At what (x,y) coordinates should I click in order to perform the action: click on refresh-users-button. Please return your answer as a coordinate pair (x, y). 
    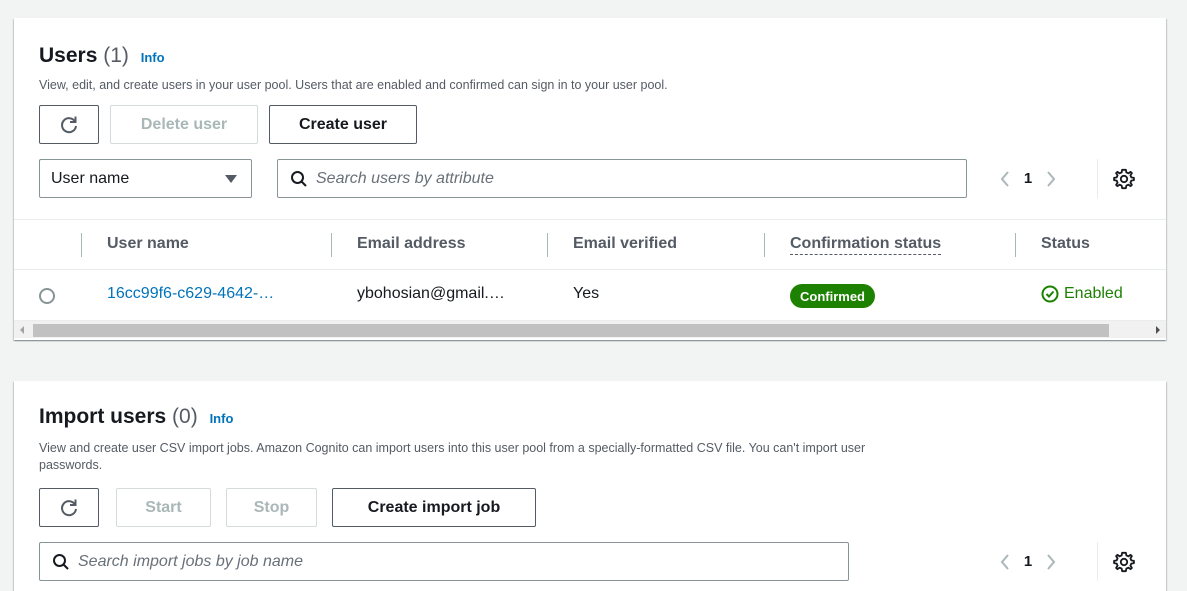
    Looking at the image, I should click on (69, 124).